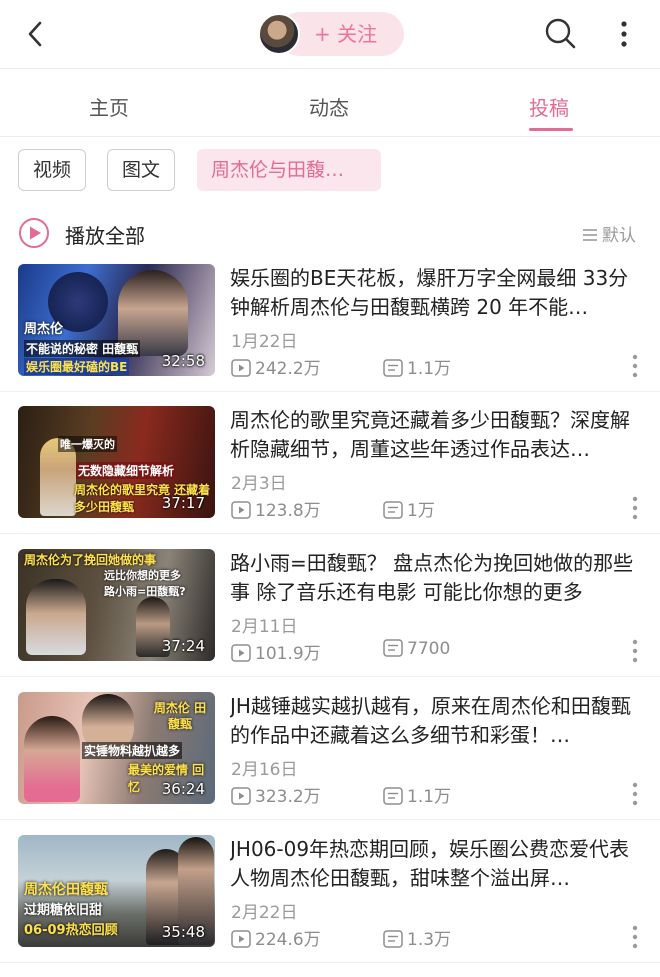 The image size is (660, 977). What do you see at coordinates (141, 170) in the screenshot?
I see `chip-image-text: 图文` at bounding box center [141, 170].